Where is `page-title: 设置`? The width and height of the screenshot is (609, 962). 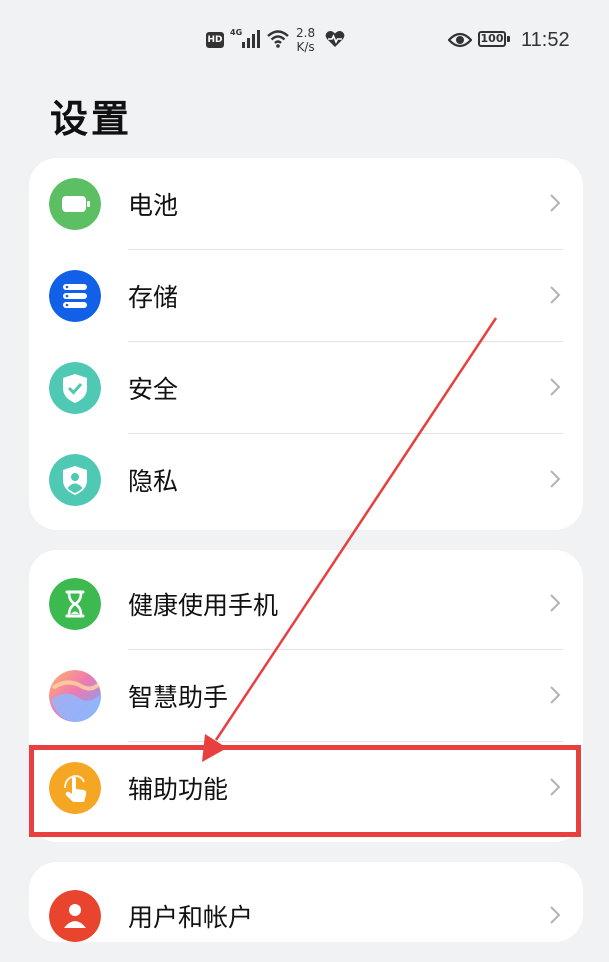
page-title: 设置 is located at coordinates (91, 119).